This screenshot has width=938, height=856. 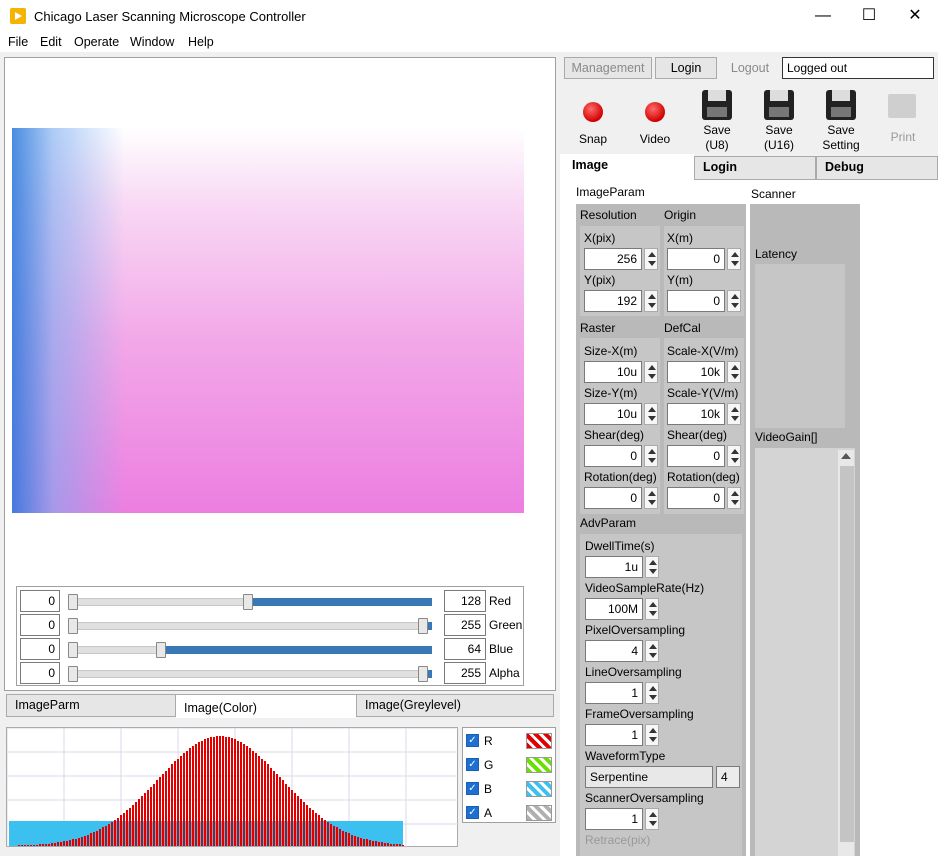 I want to click on snap-button: Snap, so click(x=593, y=124).